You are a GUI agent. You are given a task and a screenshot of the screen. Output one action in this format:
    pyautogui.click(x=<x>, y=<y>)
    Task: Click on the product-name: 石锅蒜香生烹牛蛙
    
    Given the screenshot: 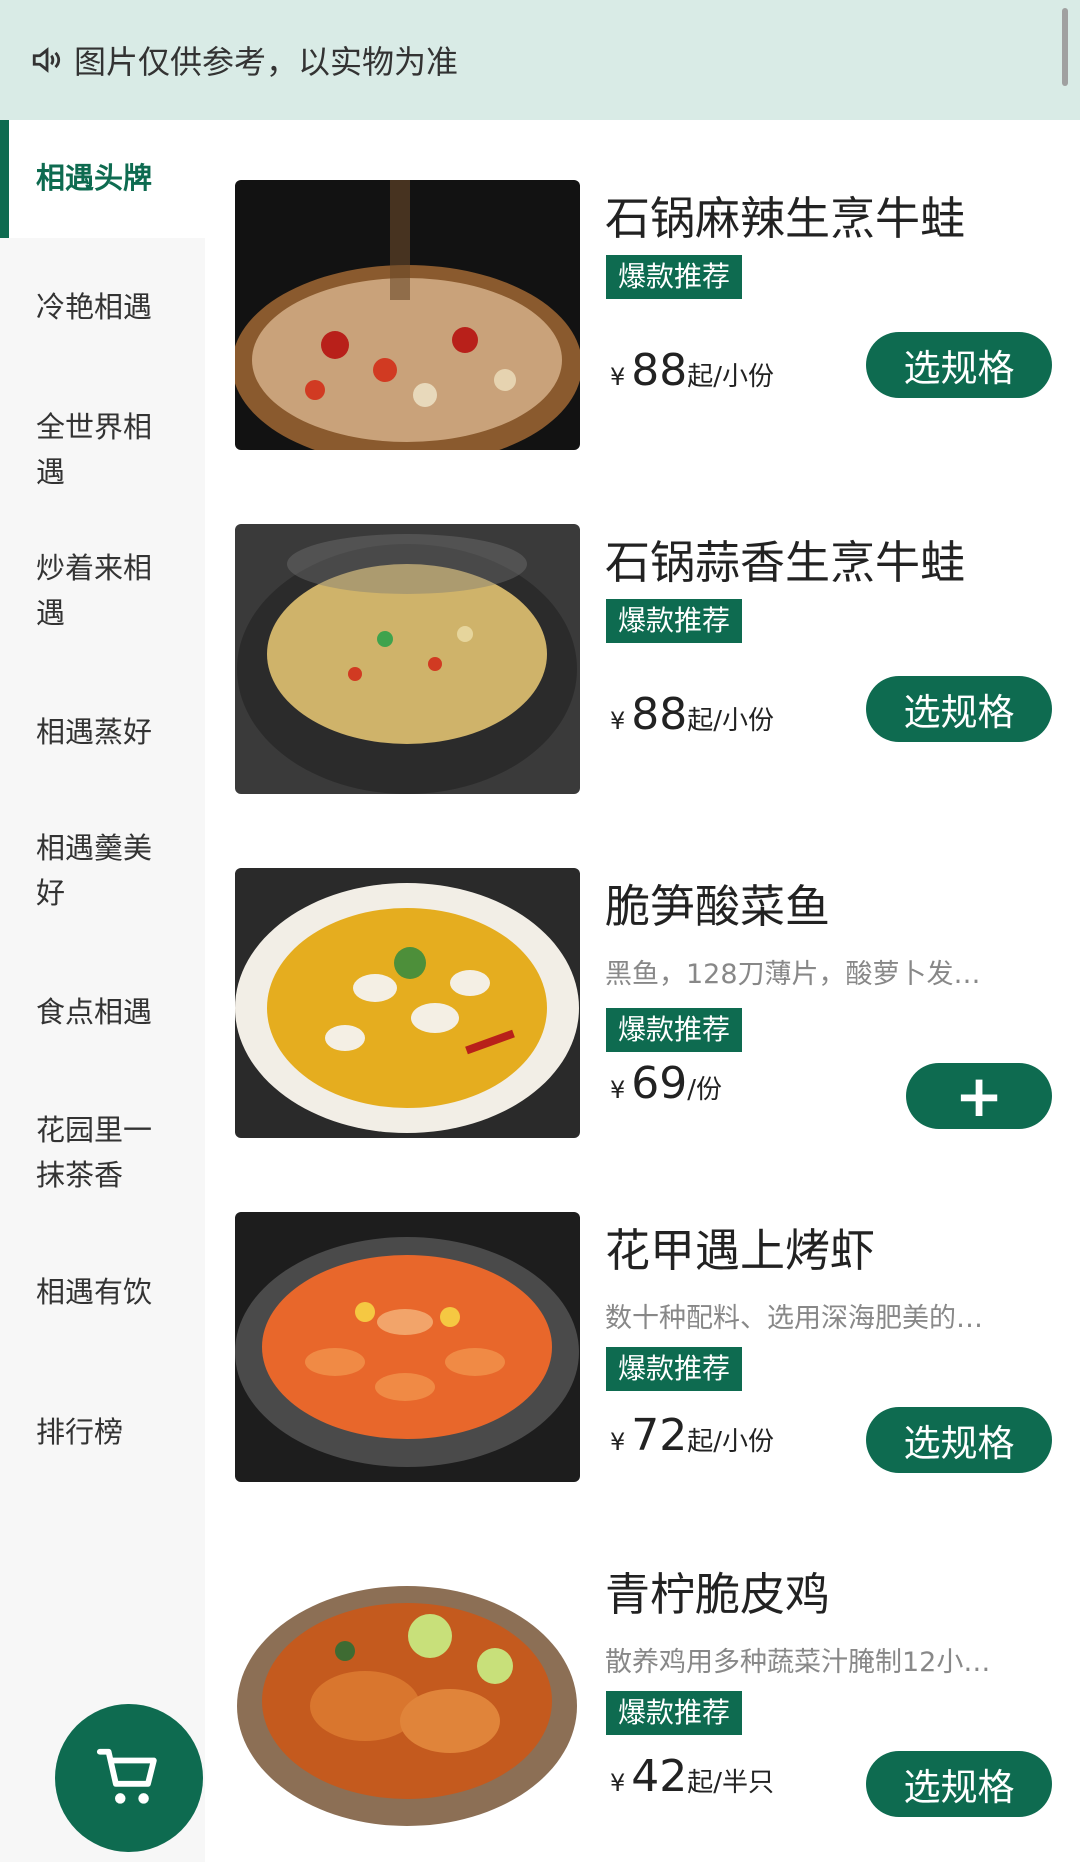 What is the action you would take?
    pyautogui.click(x=785, y=562)
    